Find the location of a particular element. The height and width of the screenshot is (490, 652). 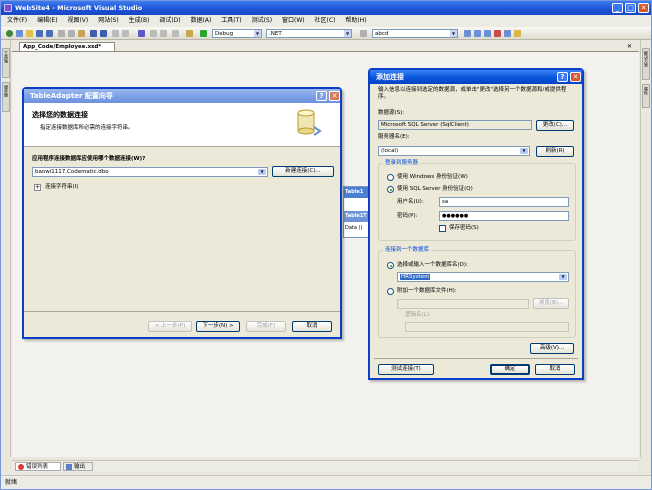

error-list-tab: 错误列表 is located at coordinates (38, 466).